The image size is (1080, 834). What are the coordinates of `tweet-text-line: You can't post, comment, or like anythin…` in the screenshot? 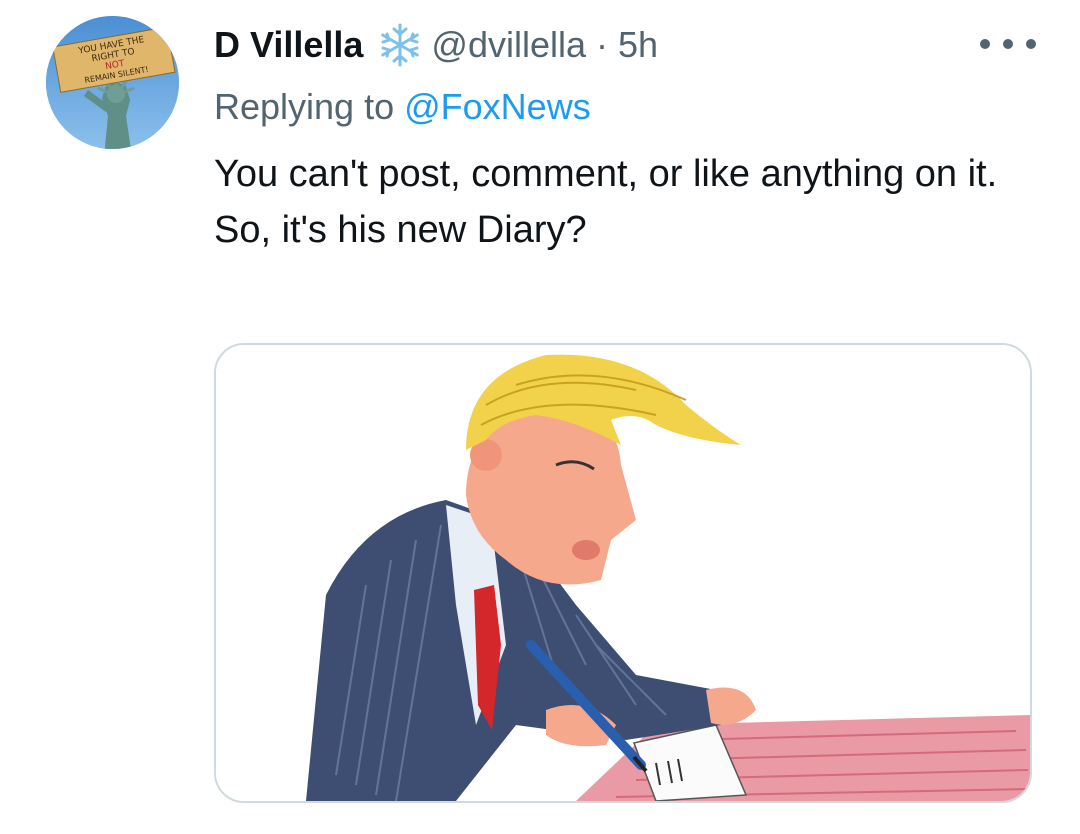 It's located at (606, 174).